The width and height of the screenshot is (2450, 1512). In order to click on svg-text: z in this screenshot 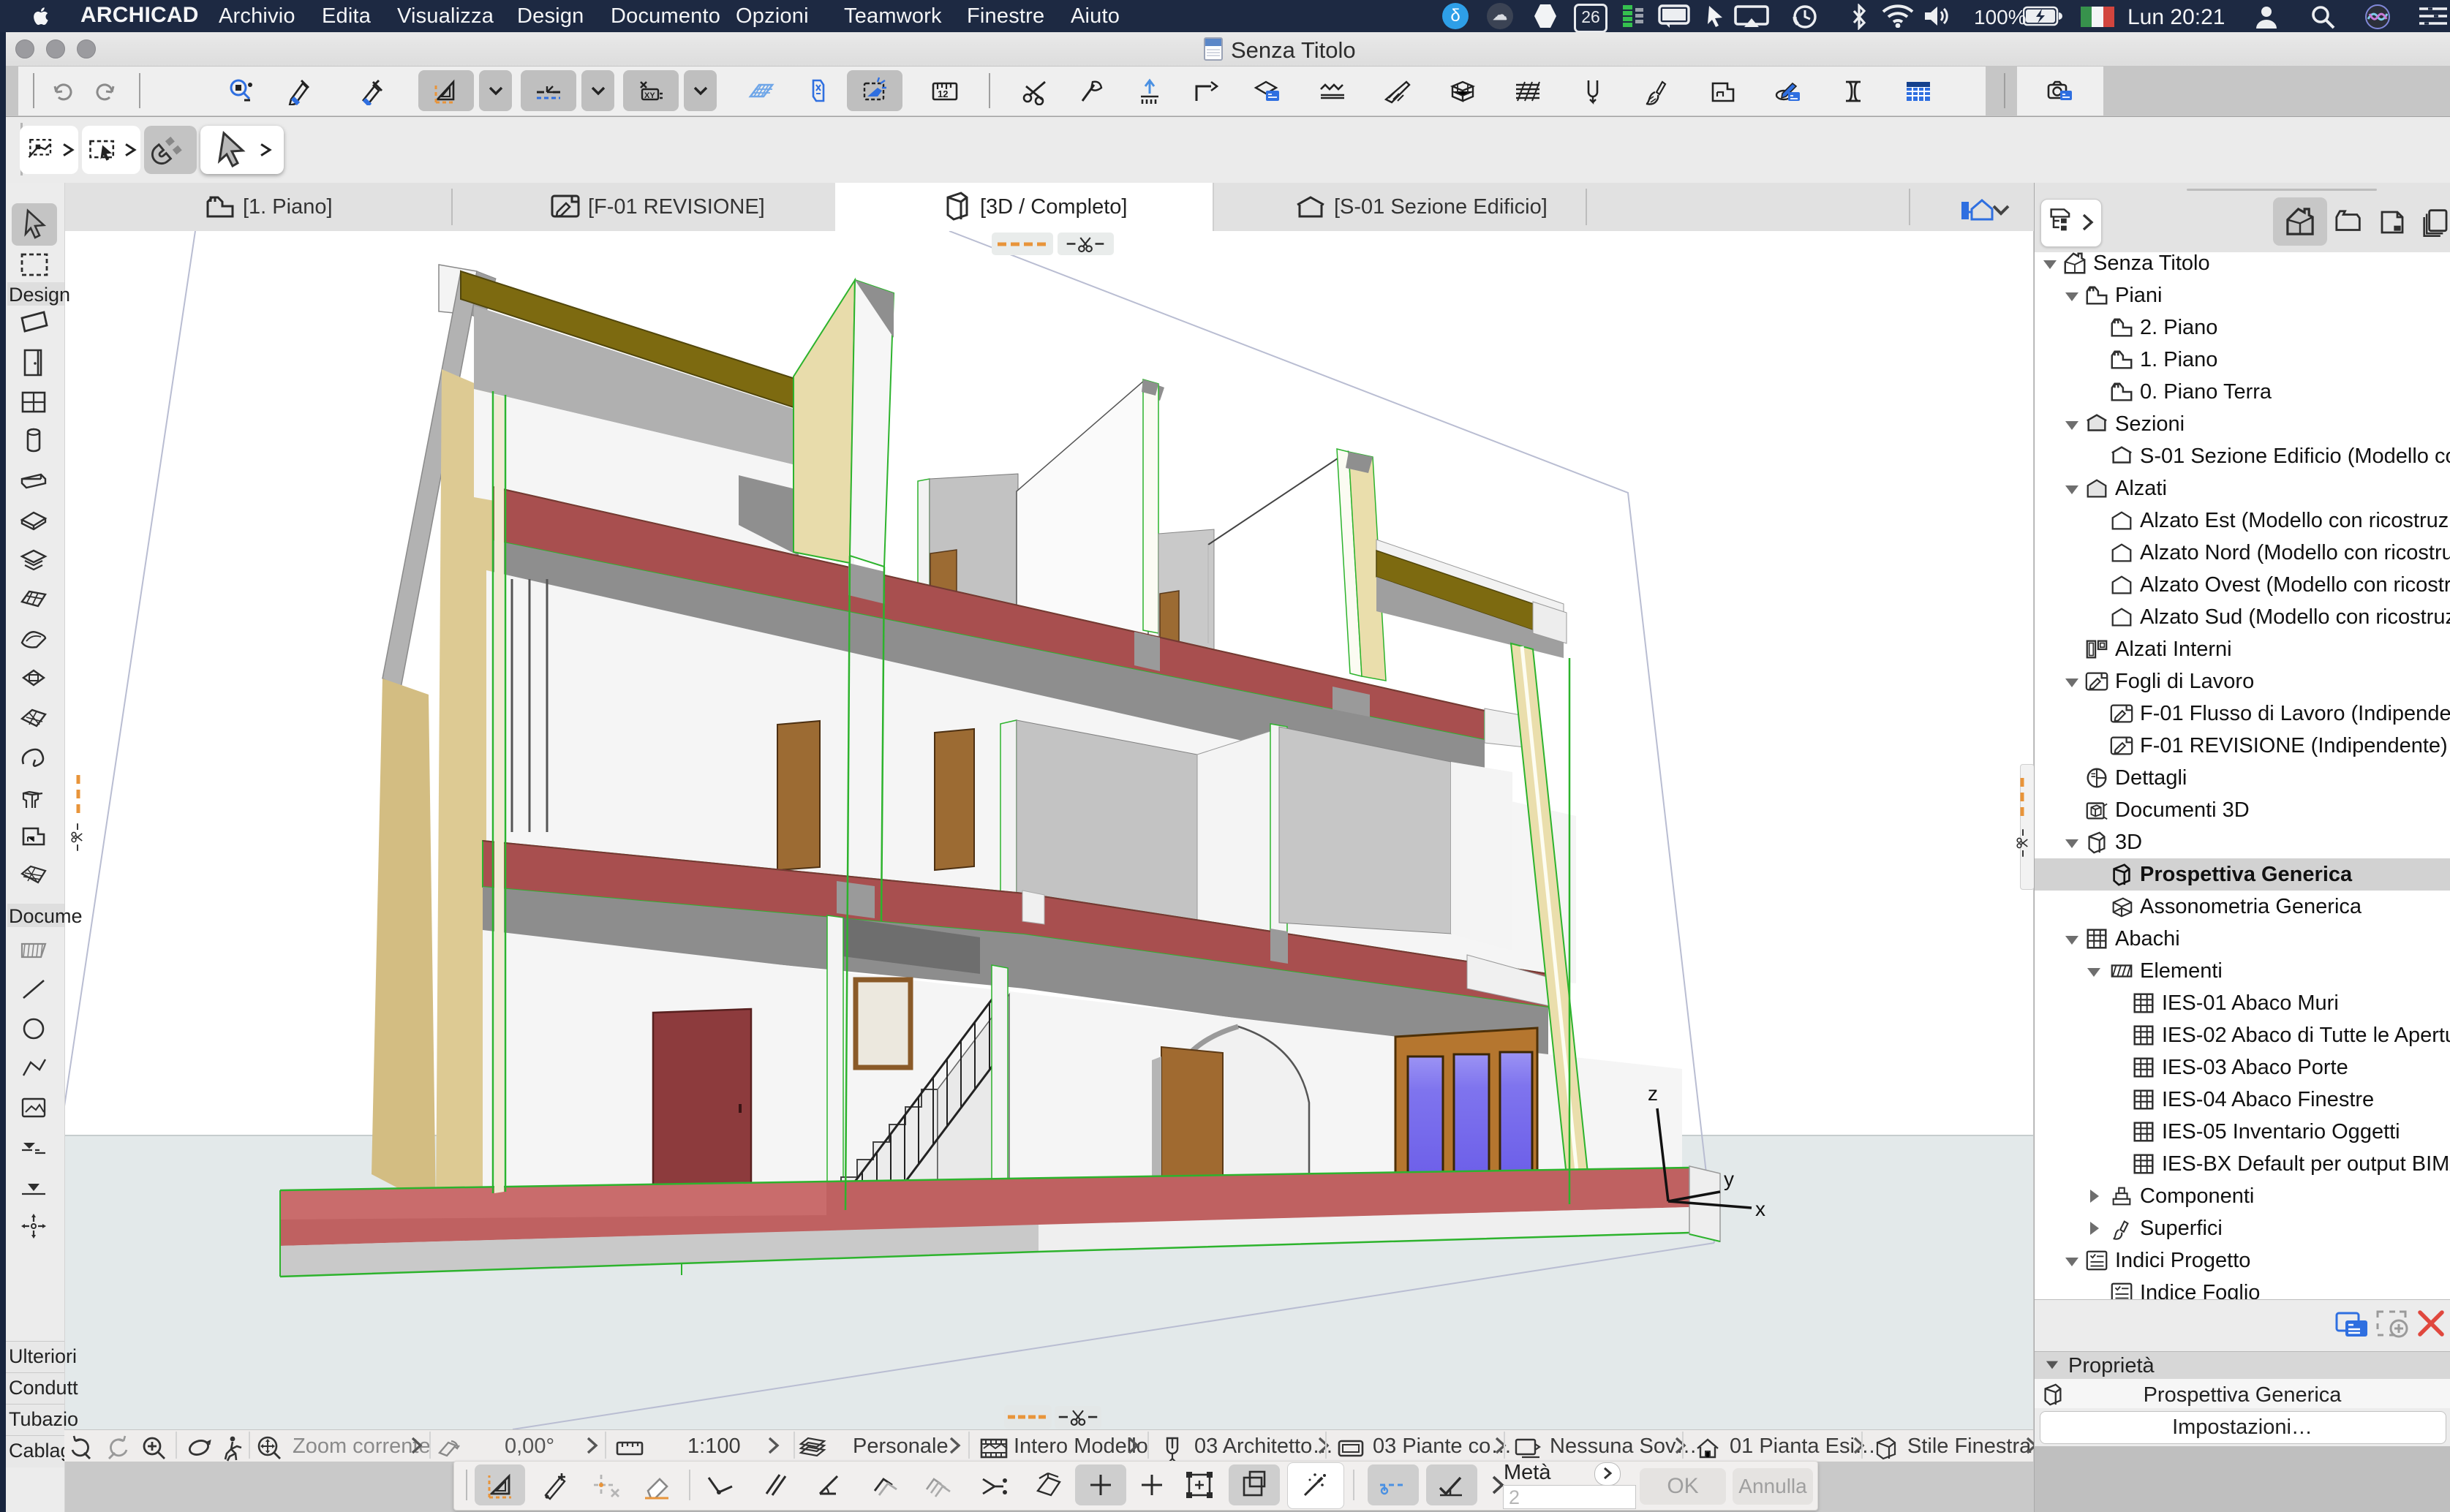, I will do `click(1653, 1093)`.